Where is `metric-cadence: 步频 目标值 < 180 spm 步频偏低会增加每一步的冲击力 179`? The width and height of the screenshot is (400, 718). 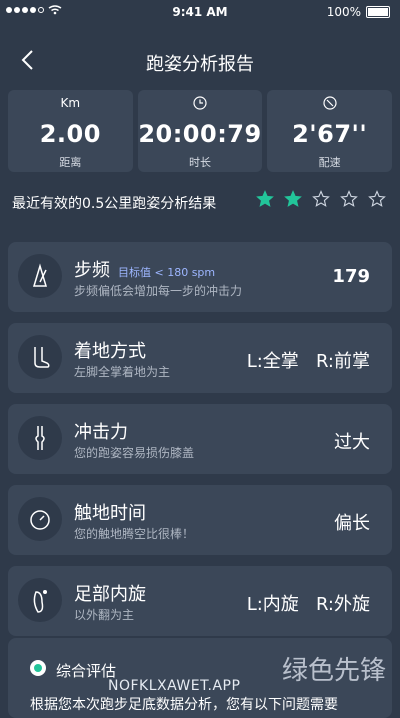
metric-cadence: 步频 目标值 < 180 spm 步频偏低会增加每一步的冲击力 179 is located at coordinates (200, 277).